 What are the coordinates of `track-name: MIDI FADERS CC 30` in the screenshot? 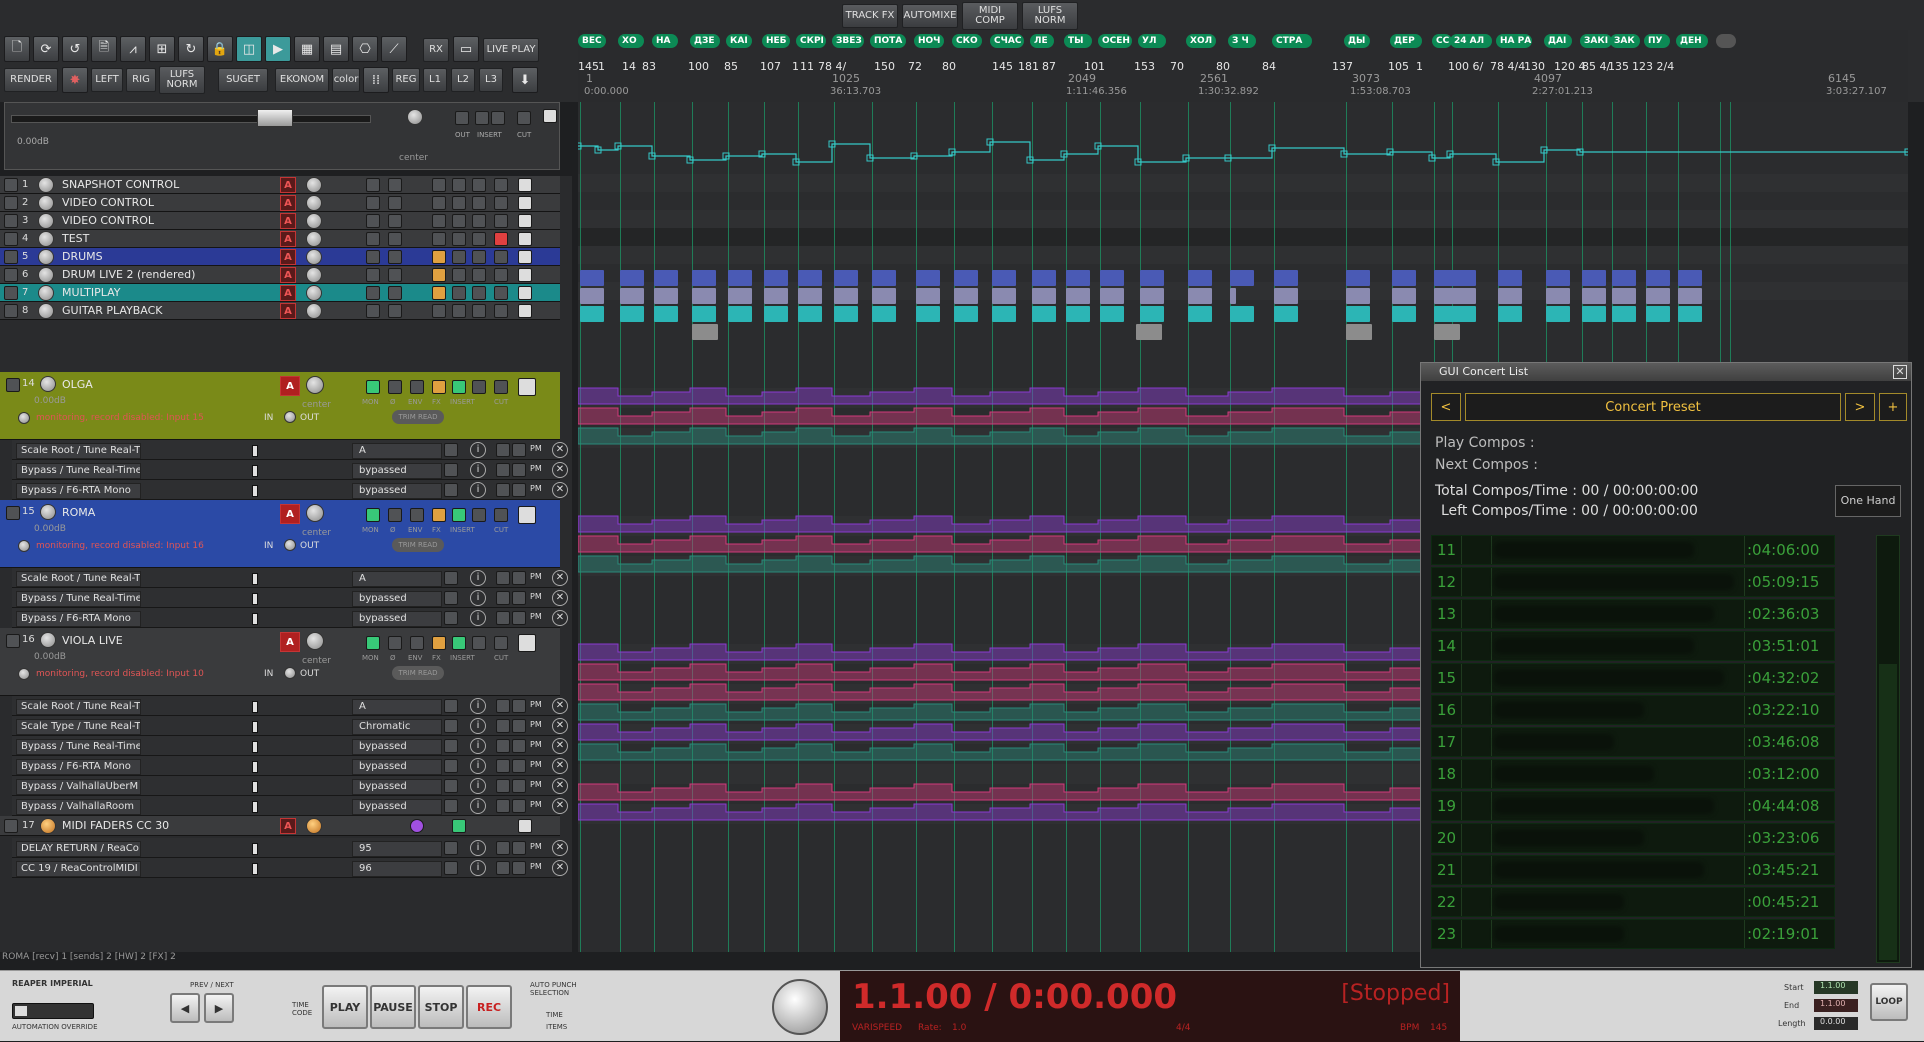 It's located at (115, 825).